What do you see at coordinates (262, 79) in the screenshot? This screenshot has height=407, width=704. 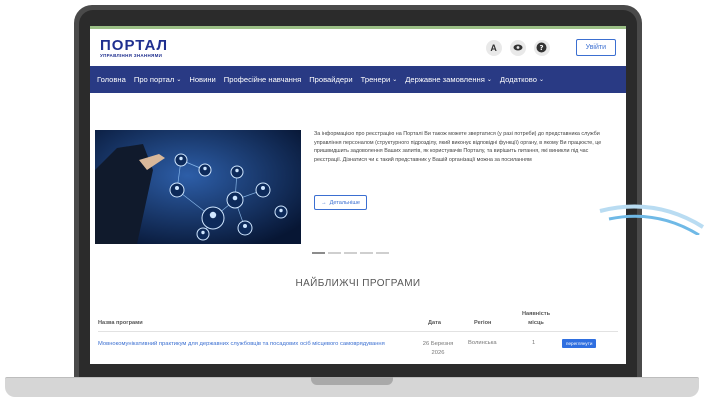 I see `nav-item-training: Професійне навчання` at bounding box center [262, 79].